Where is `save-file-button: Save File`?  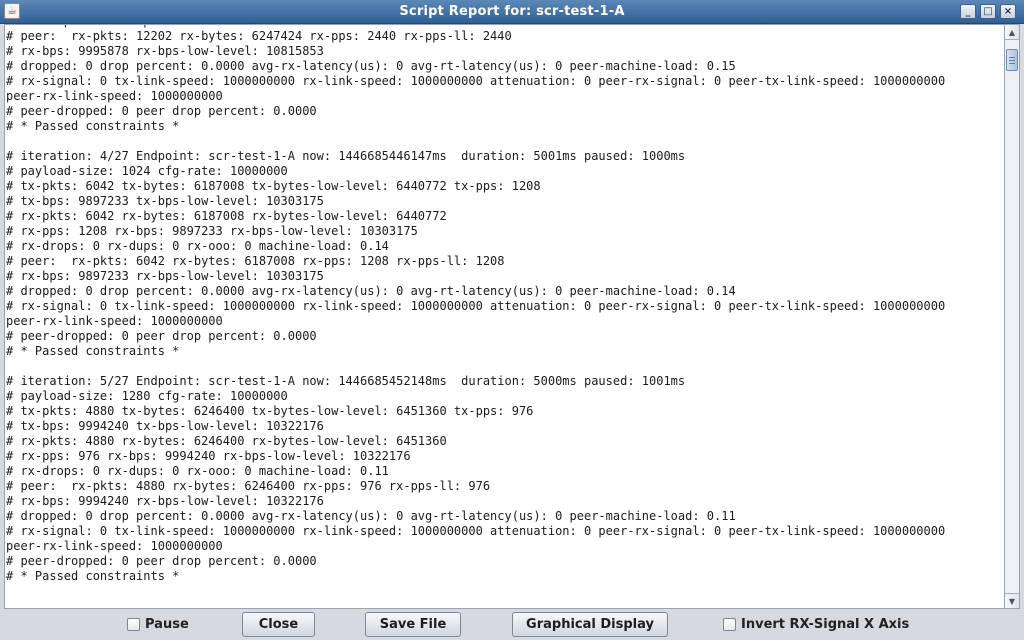
save-file-button: Save File is located at coordinates (413, 624).